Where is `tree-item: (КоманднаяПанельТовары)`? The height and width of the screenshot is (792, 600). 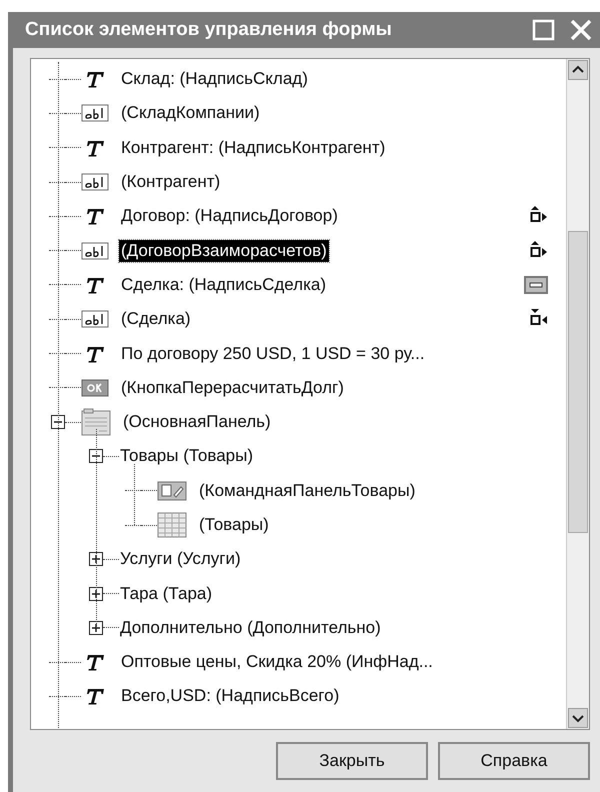
tree-item: (КоманднаяПанельТовары) is located at coordinates (307, 491).